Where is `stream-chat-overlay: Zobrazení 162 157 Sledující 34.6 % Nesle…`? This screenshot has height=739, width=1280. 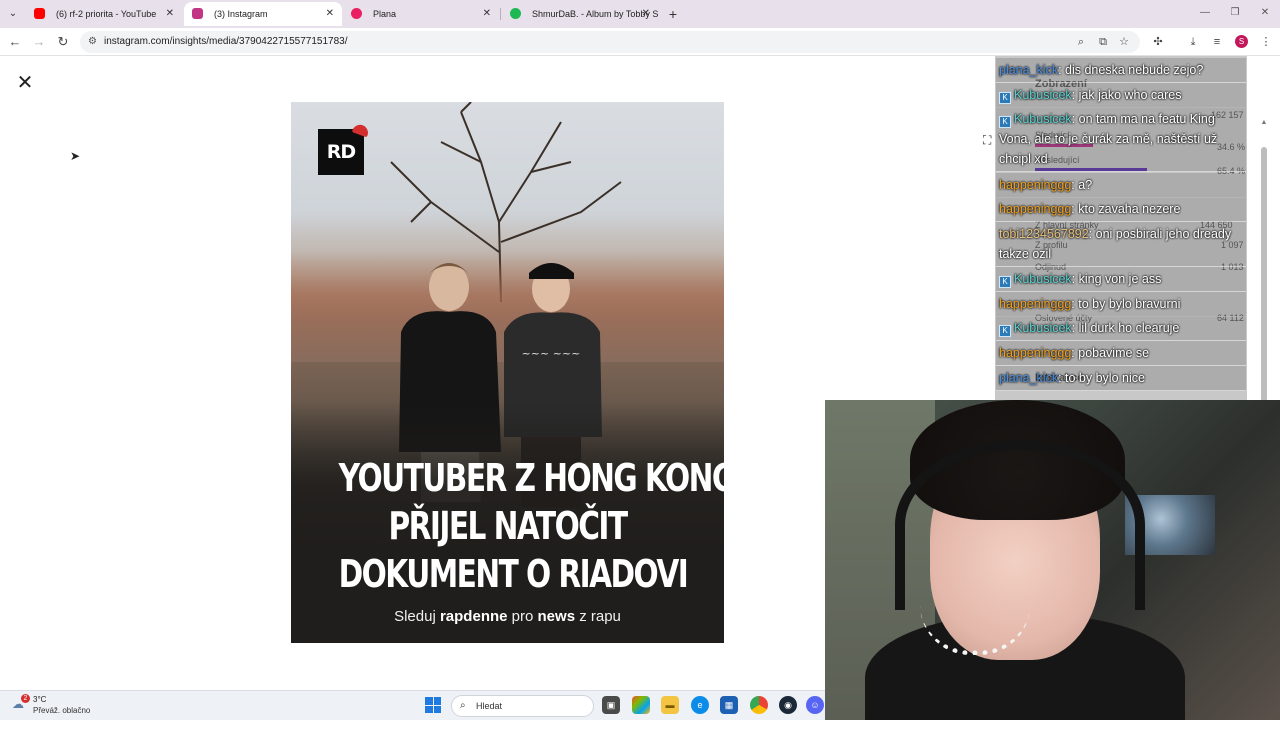
stream-chat-overlay: Zobrazení 162 157 Sledující 34.6 % Nesle… is located at coordinates (1121, 228).